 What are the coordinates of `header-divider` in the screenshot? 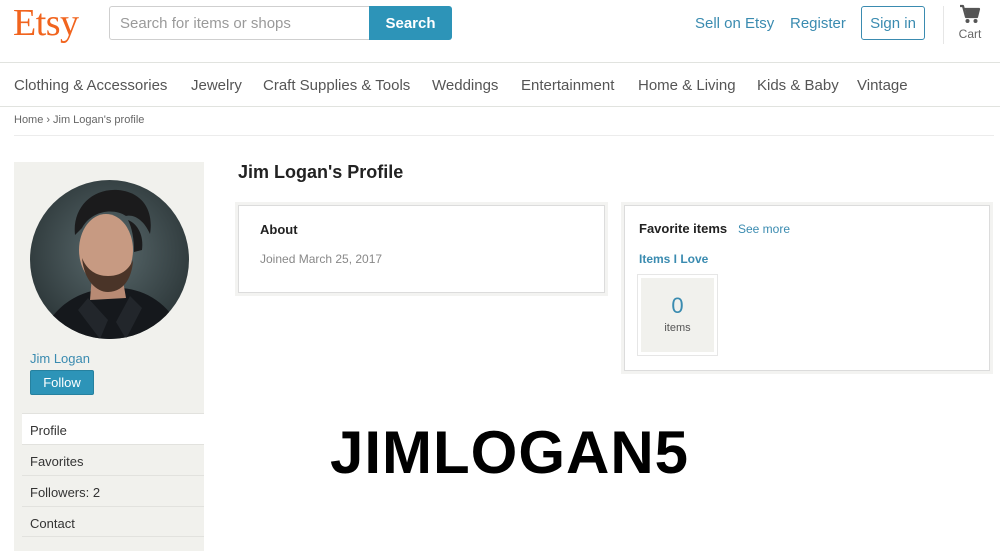 It's located at (943, 25).